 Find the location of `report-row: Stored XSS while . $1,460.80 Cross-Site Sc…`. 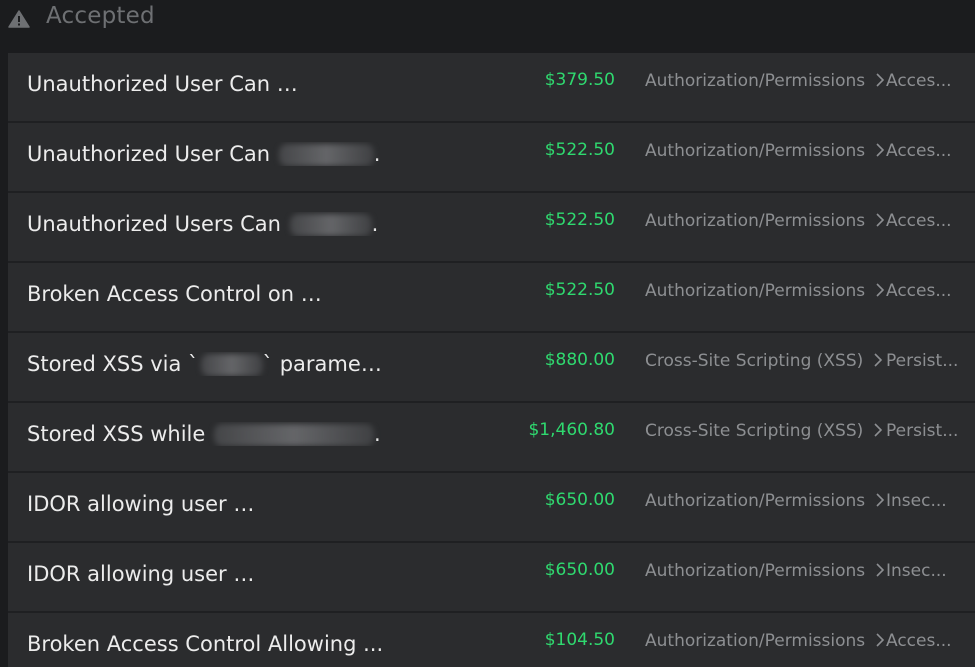

report-row: Stored XSS while . $1,460.80 Cross-Site Sc… is located at coordinates (491, 438).